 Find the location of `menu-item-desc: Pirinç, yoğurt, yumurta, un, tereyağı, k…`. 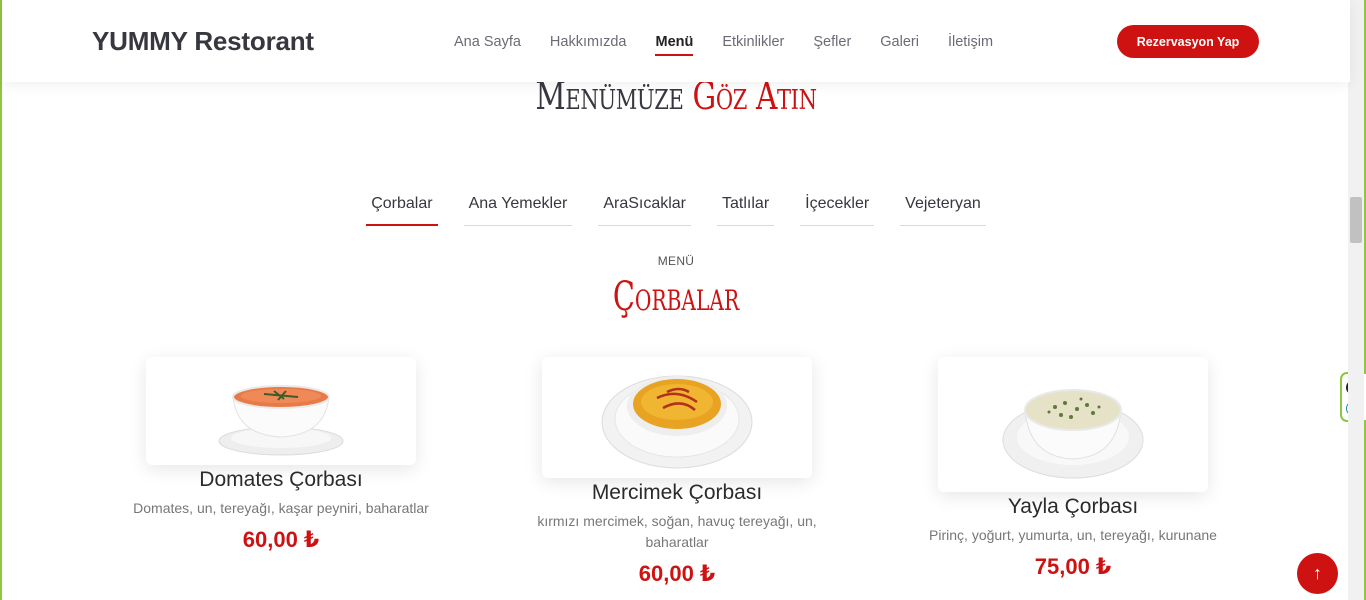

menu-item-desc: Pirinç, yoğurt, yumurta, un, tereyağı, k… is located at coordinates (1073, 535).